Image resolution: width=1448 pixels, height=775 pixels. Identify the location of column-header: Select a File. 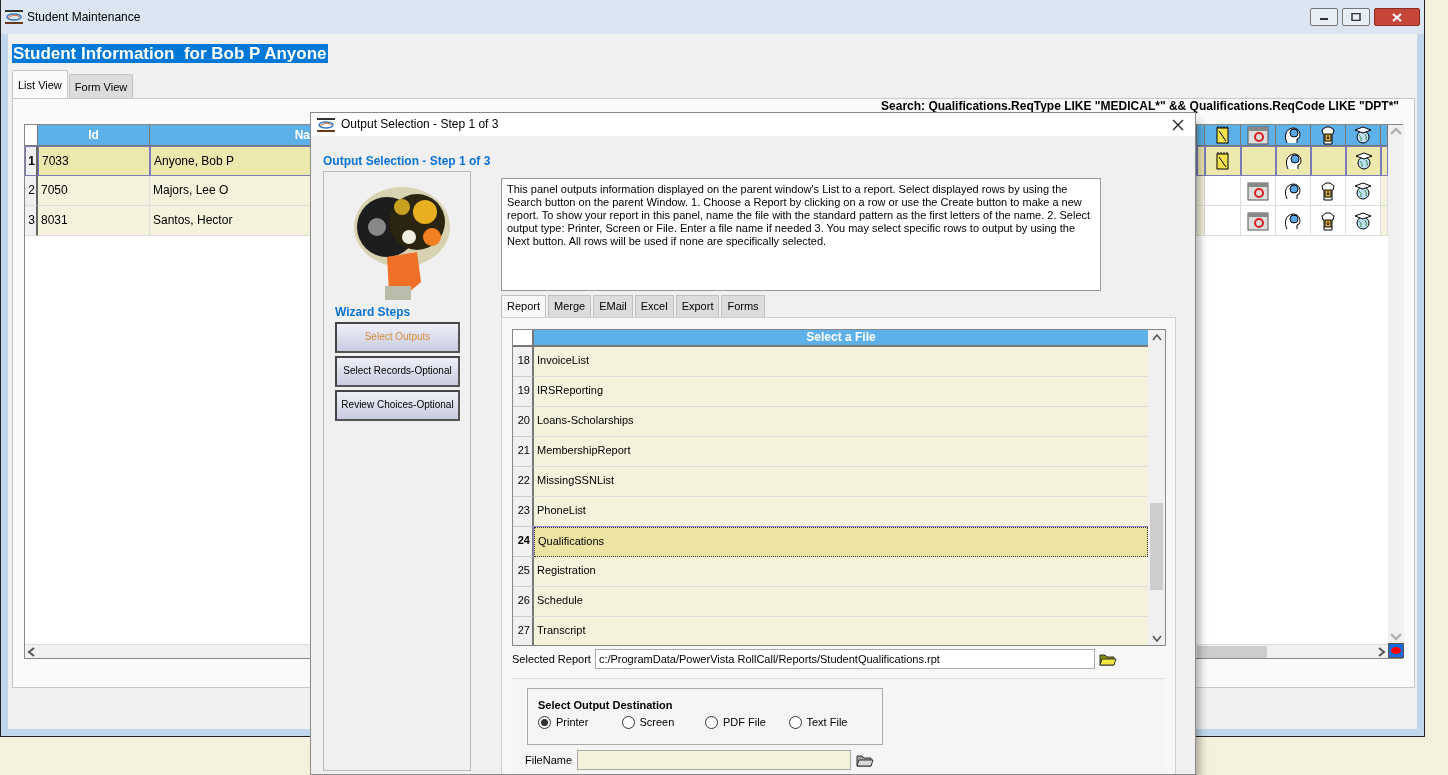
(841, 338).